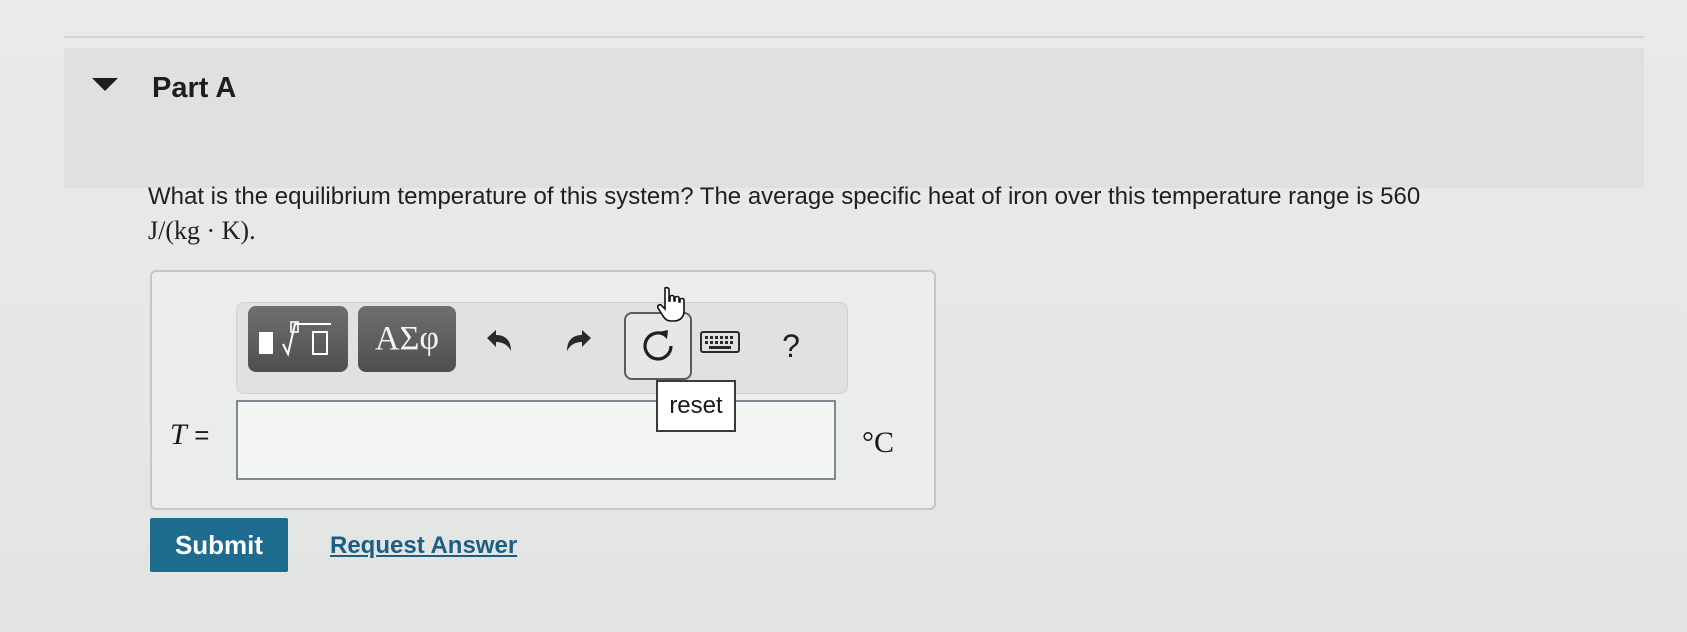 This screenshot has height=632, width=1687. Describe the element at coordinates (696, 406) in the screenshot. I see `reset-tooltip: reset` at that location.